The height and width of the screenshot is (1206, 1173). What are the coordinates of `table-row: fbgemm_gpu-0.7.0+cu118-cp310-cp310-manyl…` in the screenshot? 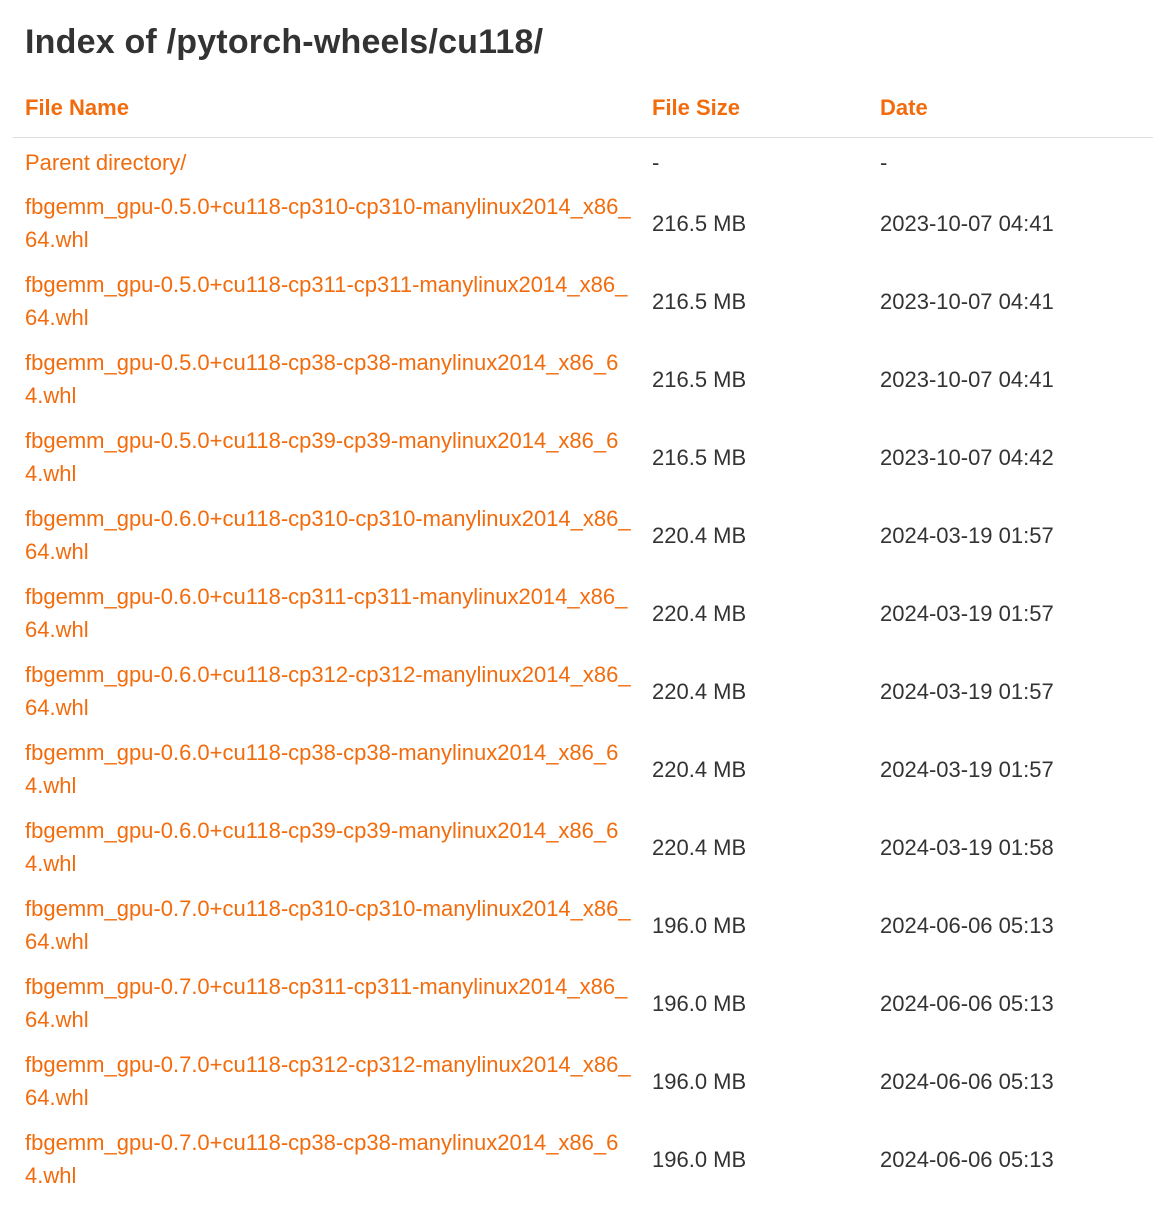 It's located at (583, 925).